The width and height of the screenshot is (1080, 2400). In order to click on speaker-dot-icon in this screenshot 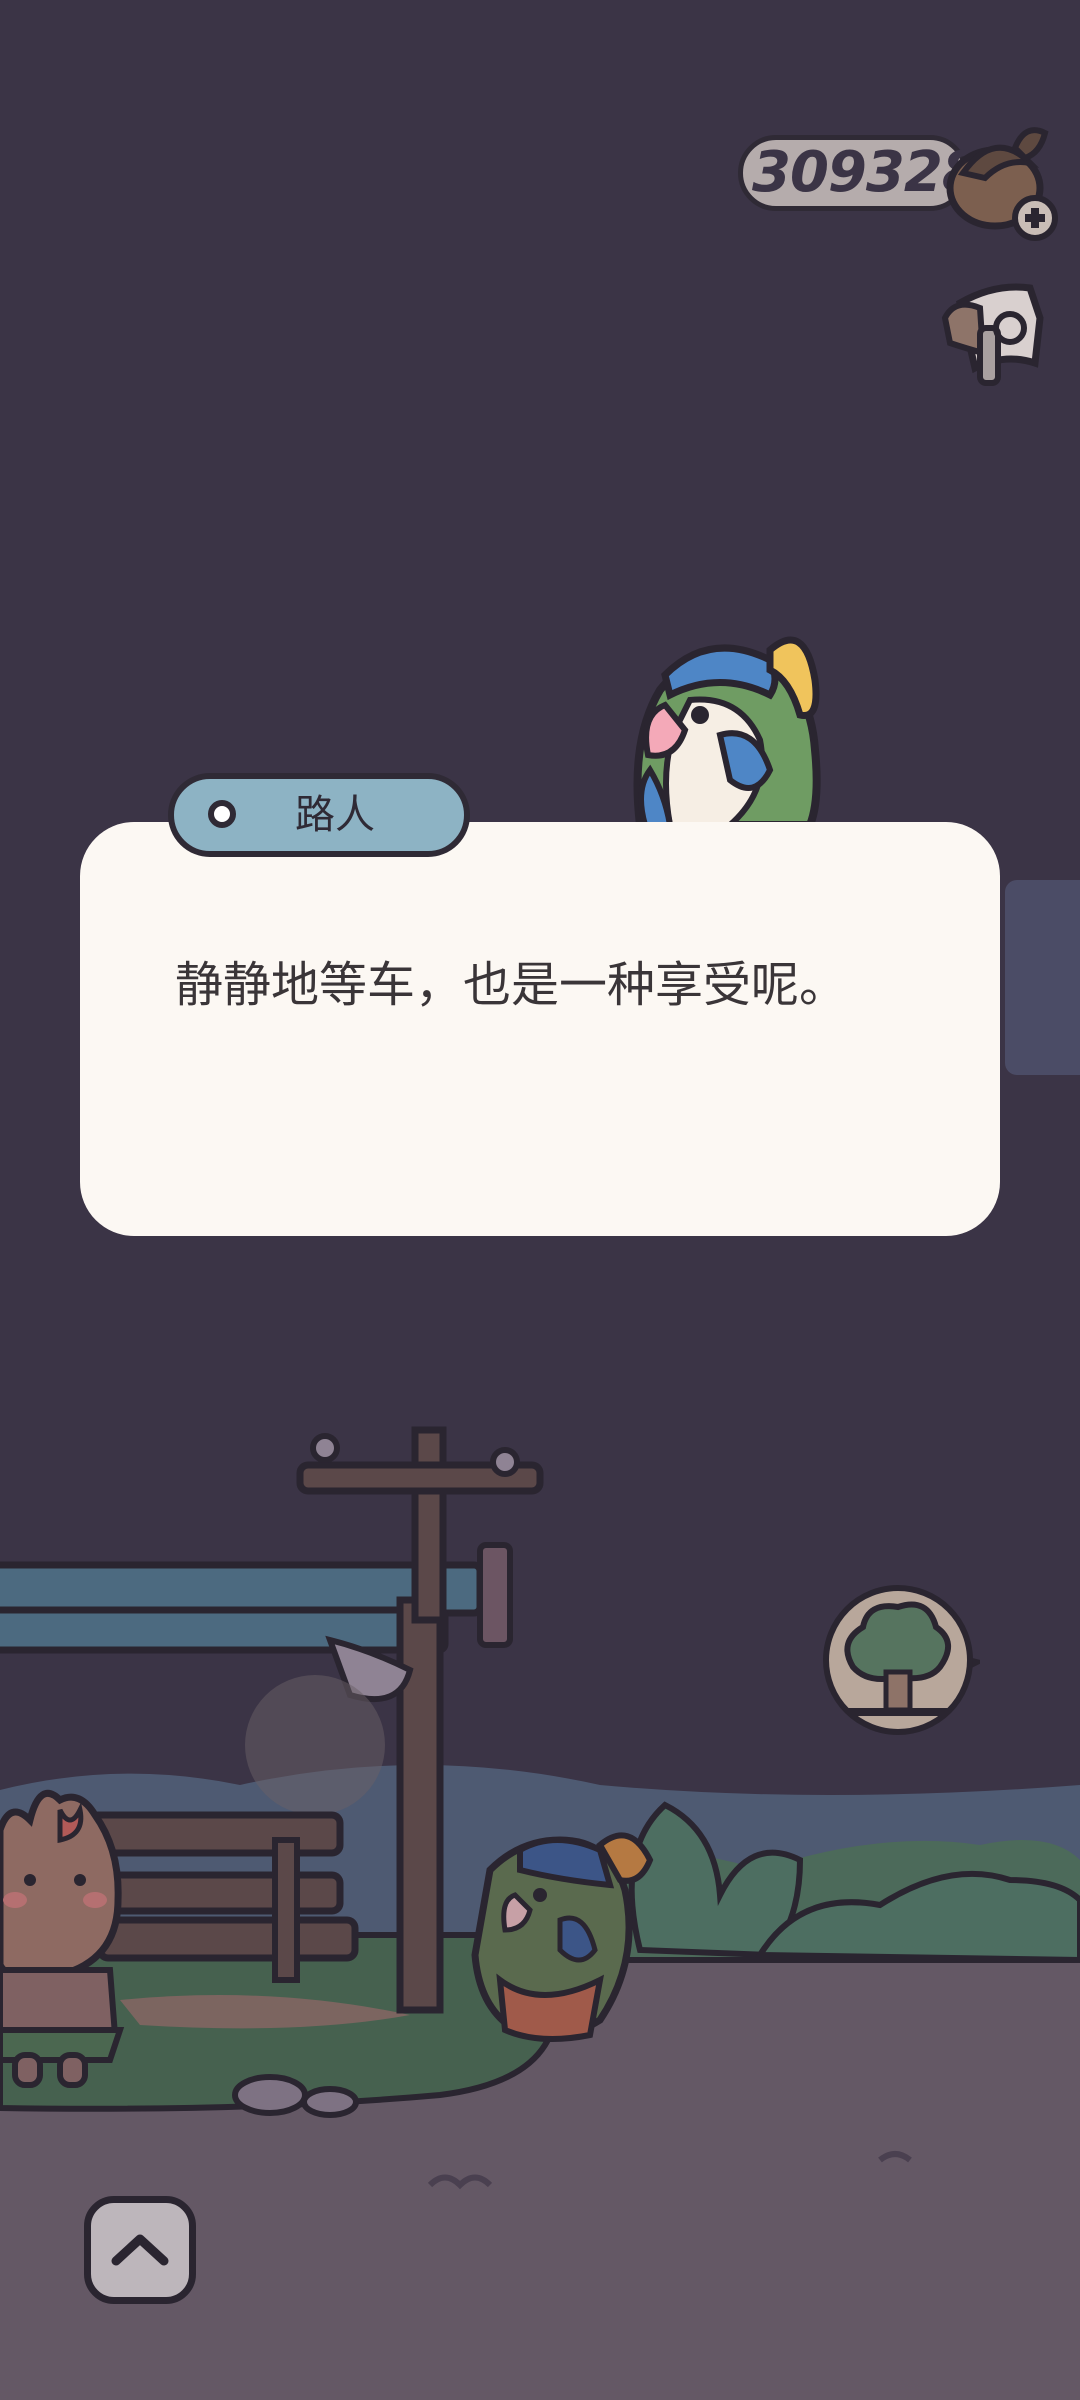, I will do `click(222, 814)`.